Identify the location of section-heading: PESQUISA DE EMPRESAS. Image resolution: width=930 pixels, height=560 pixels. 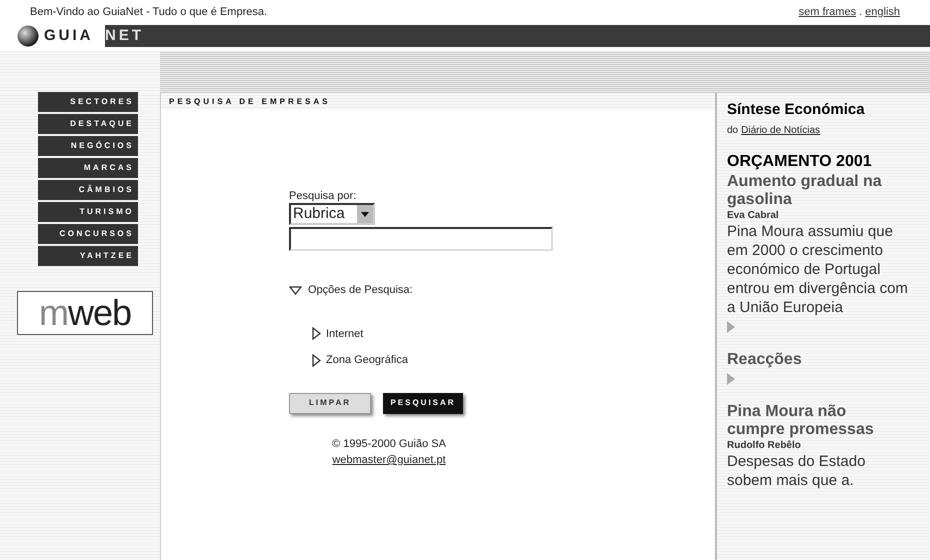
(250, 102).